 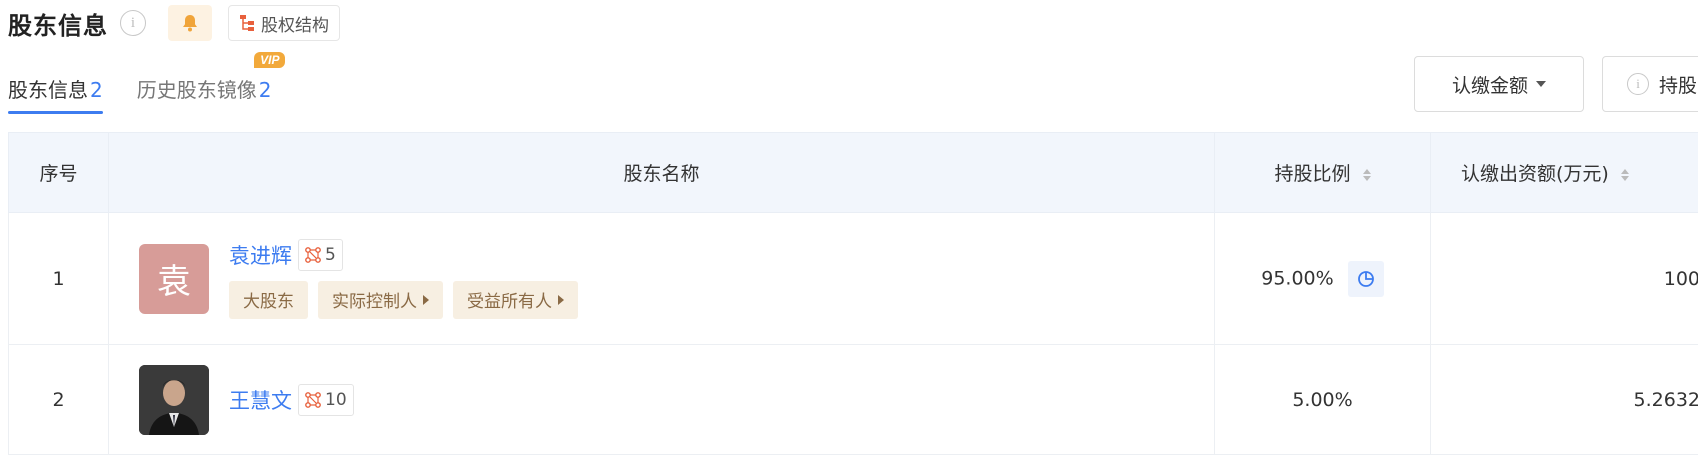 I want to click on tab-bar: 股东信息 2 历史股东镜像 2 VIP, so click(x=147, y=84).